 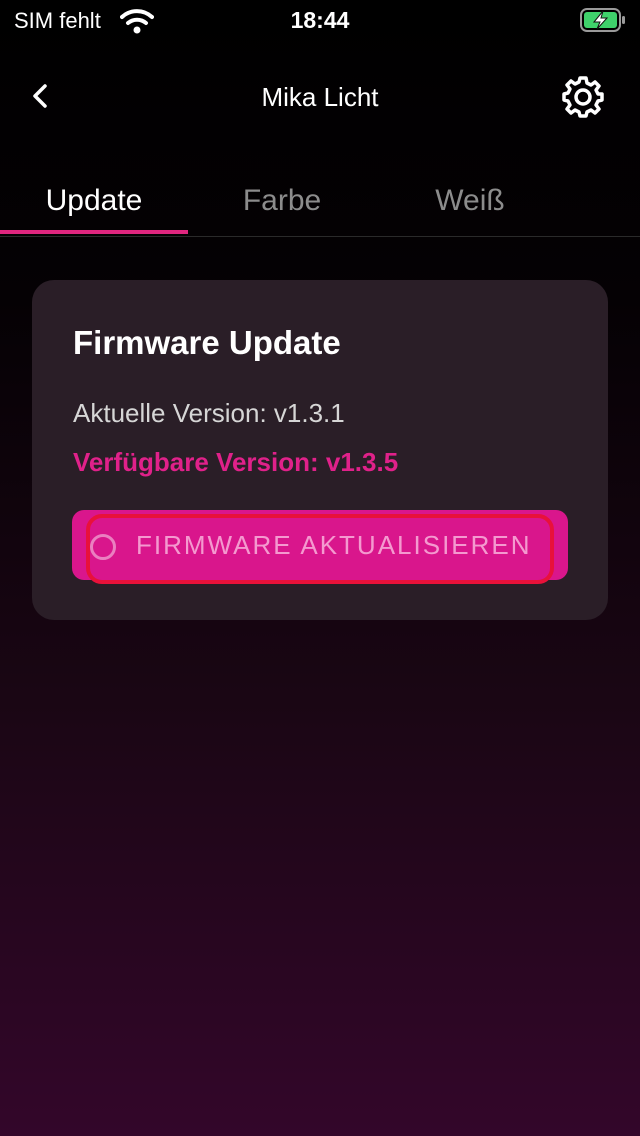 What do you see at coordinates (207, 342) in the screenshot?
I see `card-title: Firmware Update` at bounding box center [207, 342].